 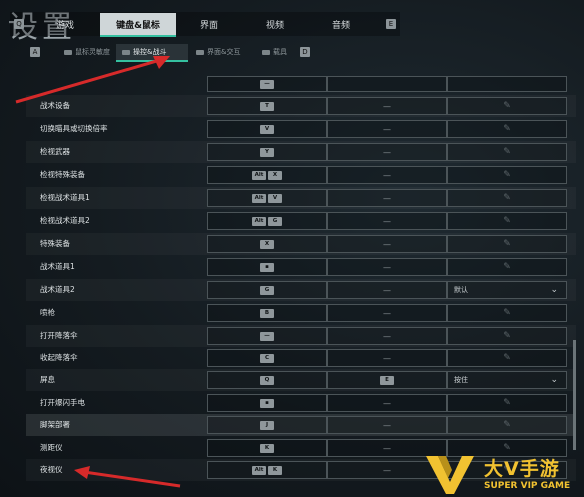 I want to click on tab-prev-key-icon: Q, so click(x=19, y=24).